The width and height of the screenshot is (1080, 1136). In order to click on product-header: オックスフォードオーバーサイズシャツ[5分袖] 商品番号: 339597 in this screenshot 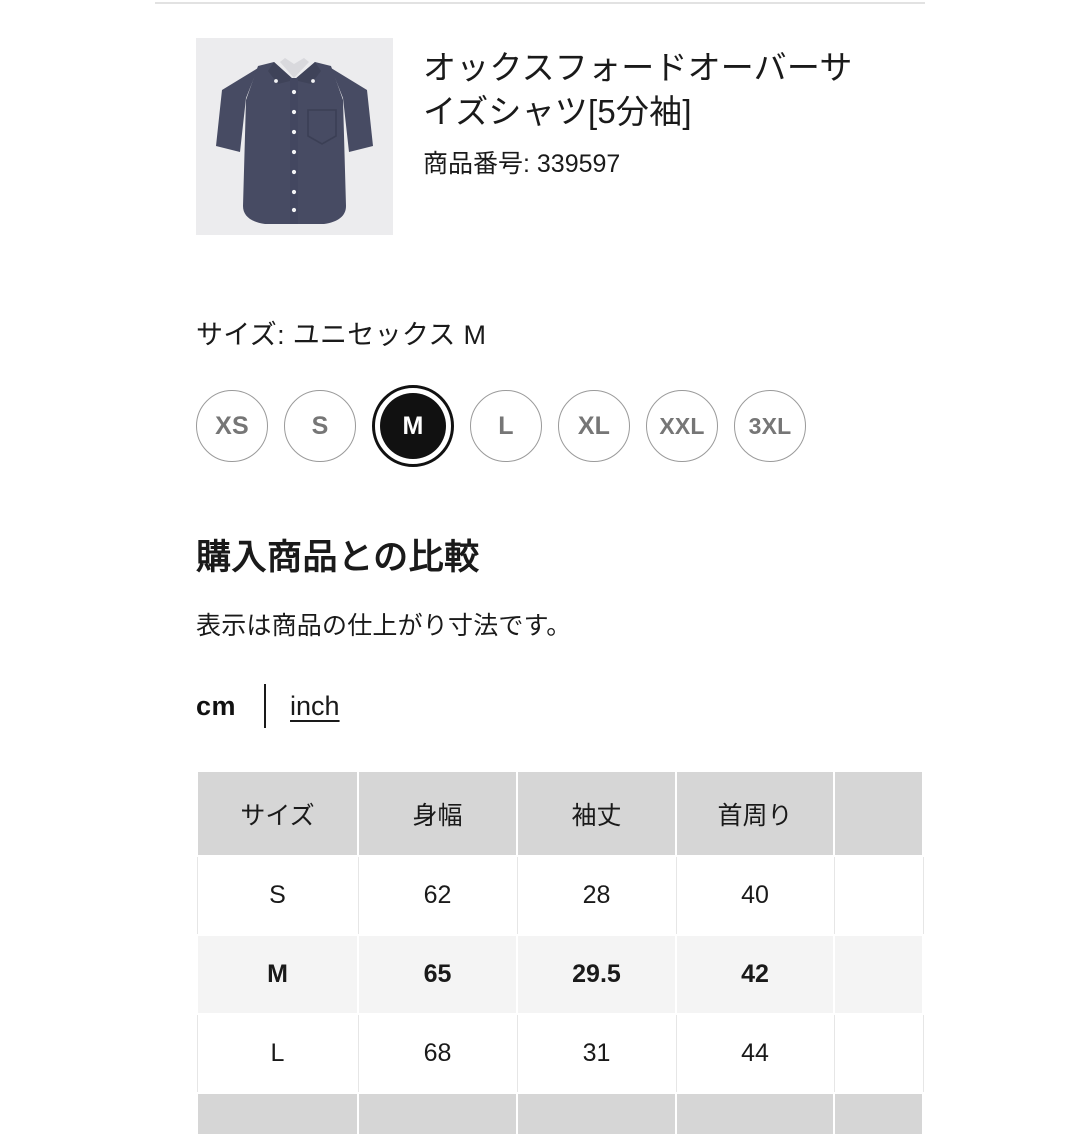, I will do `click(559, 117)`.